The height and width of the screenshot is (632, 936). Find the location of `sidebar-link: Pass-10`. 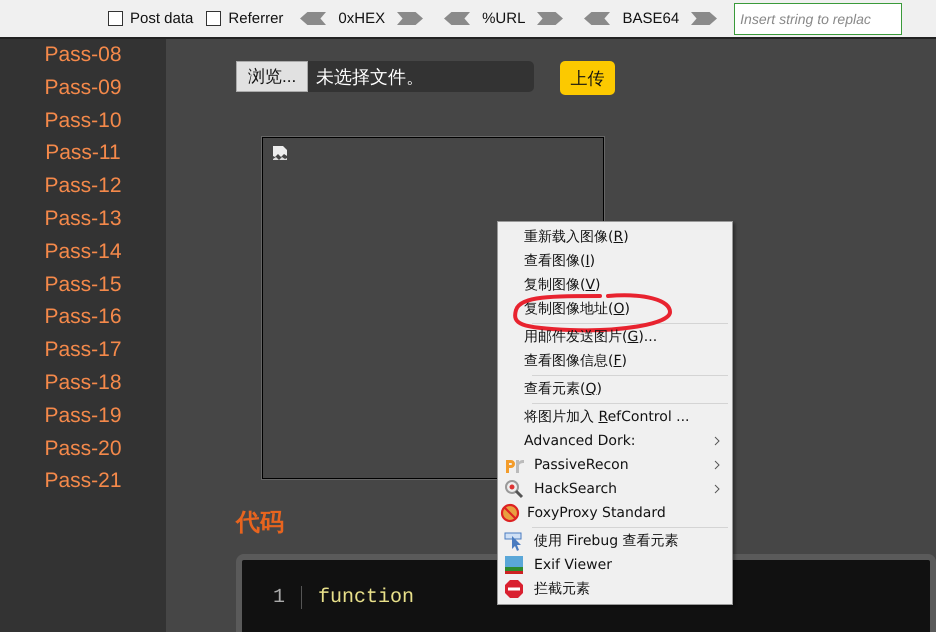

sidebar-link: Pass-10 is located at coordinates (83, 121).